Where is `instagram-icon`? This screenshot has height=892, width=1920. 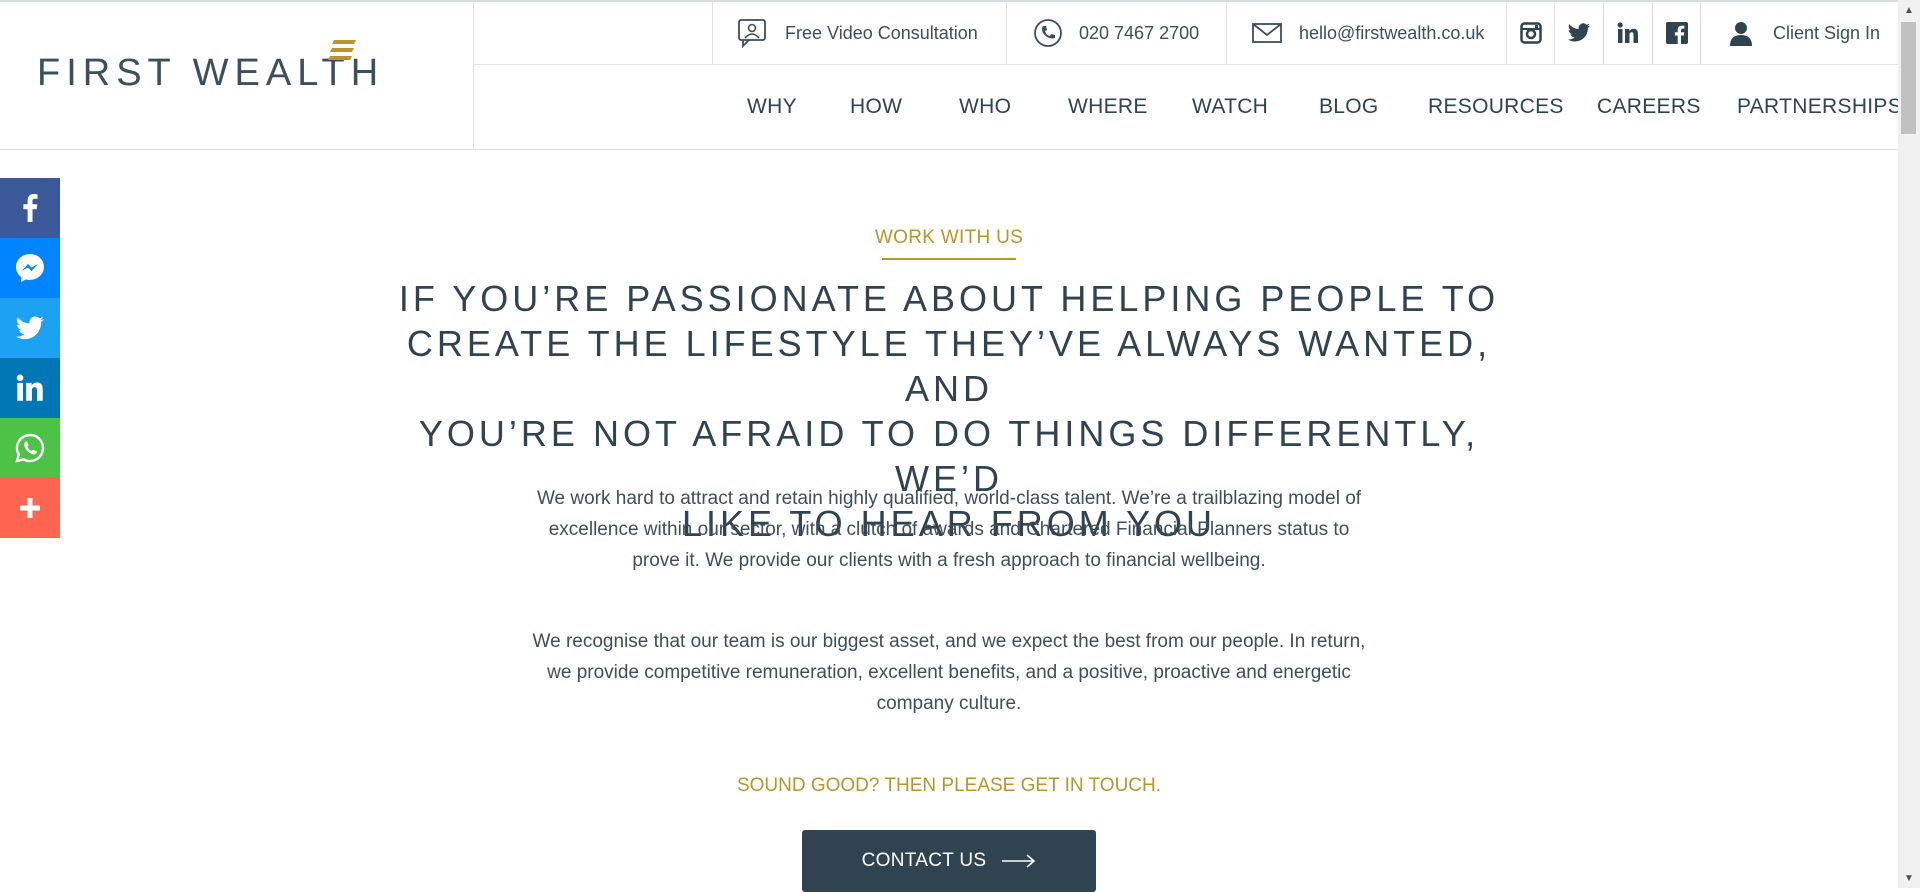
instagram-icon is located at coordinates (1530, 33).